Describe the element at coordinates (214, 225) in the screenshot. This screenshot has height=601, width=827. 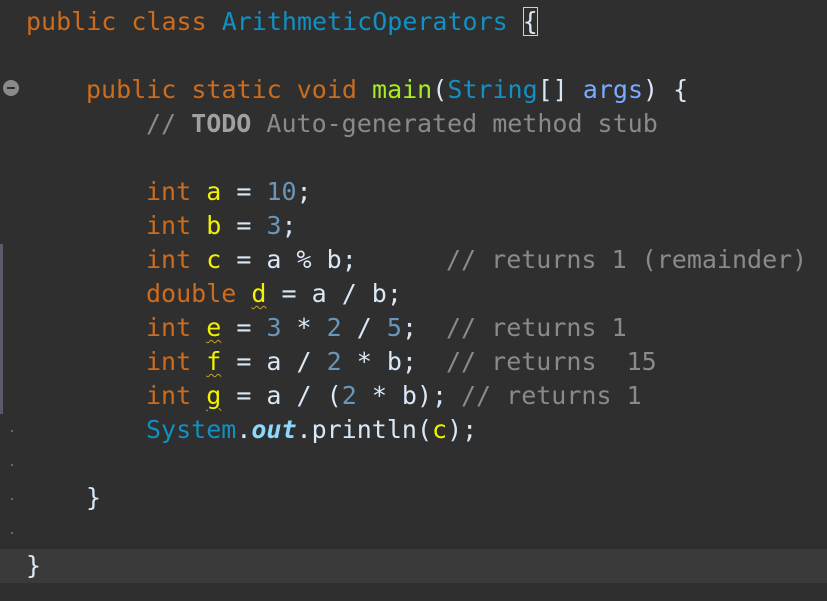
I see `variable-b: b` at that location.